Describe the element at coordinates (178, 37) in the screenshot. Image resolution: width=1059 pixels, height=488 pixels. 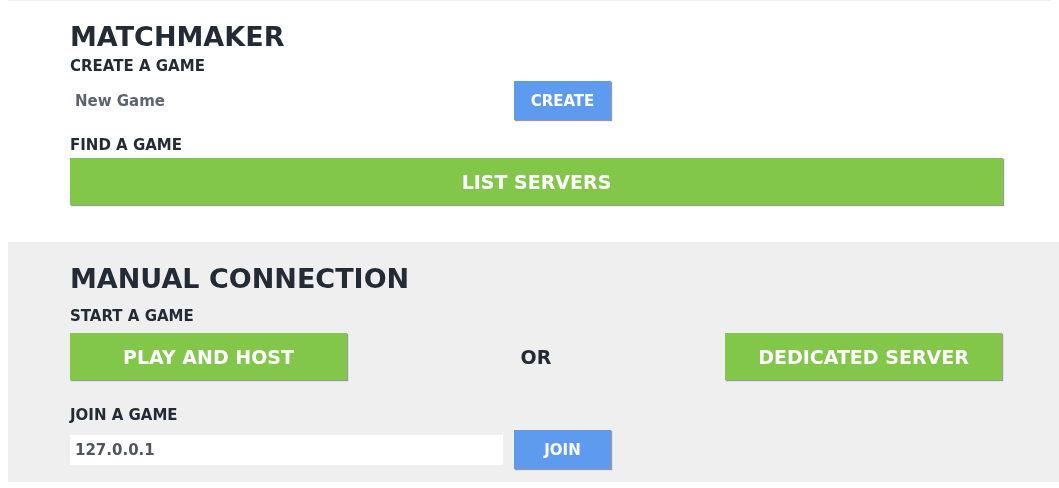
I see `section-title: MATCHMAKER` at that location.